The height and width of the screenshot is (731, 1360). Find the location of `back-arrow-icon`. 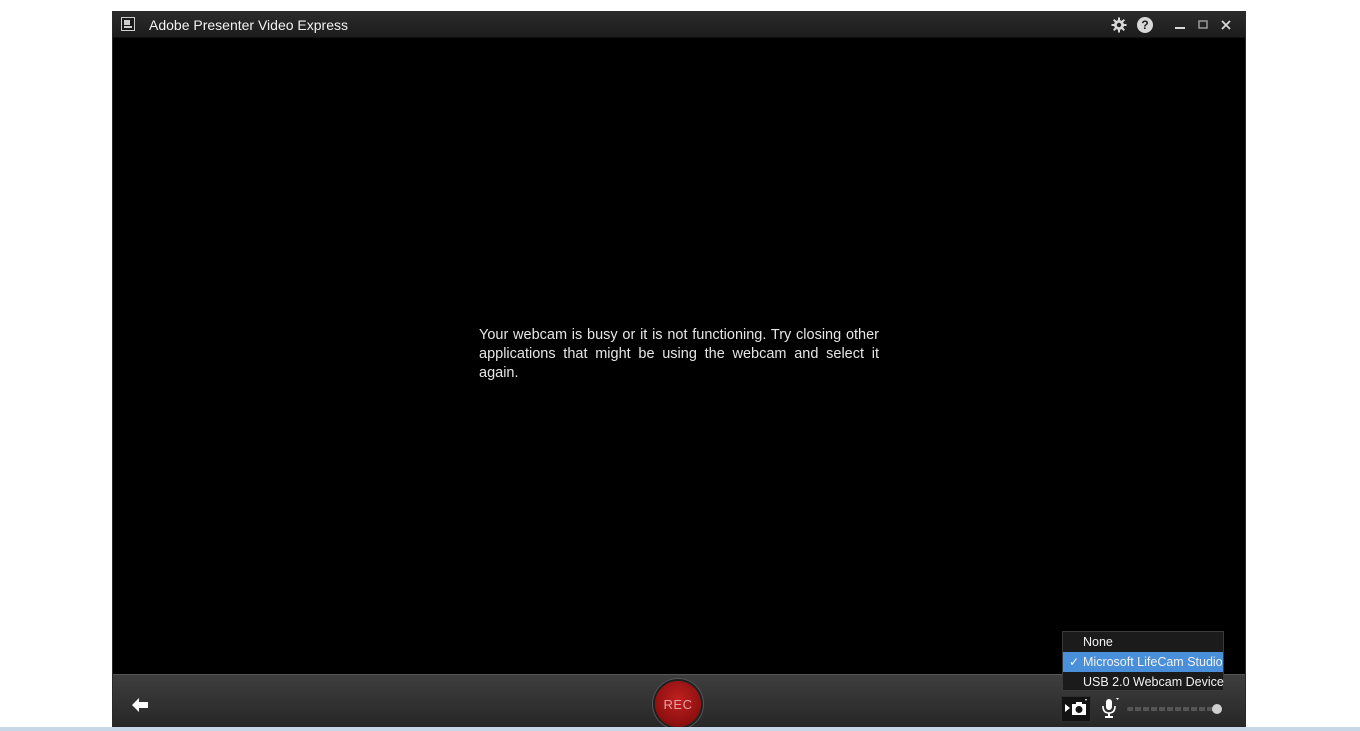

back-arrow-icon is located at coordinates (141, 706).